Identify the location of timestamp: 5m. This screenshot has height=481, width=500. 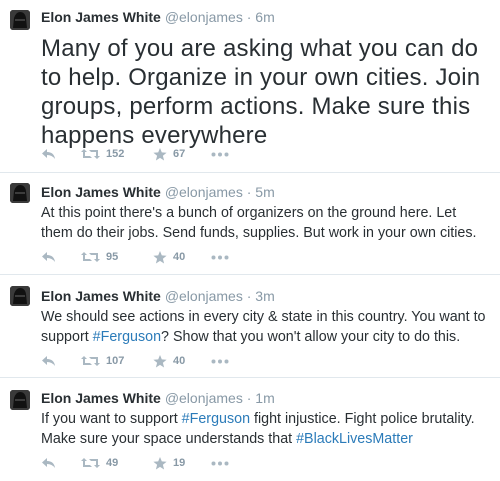
(264, 192).